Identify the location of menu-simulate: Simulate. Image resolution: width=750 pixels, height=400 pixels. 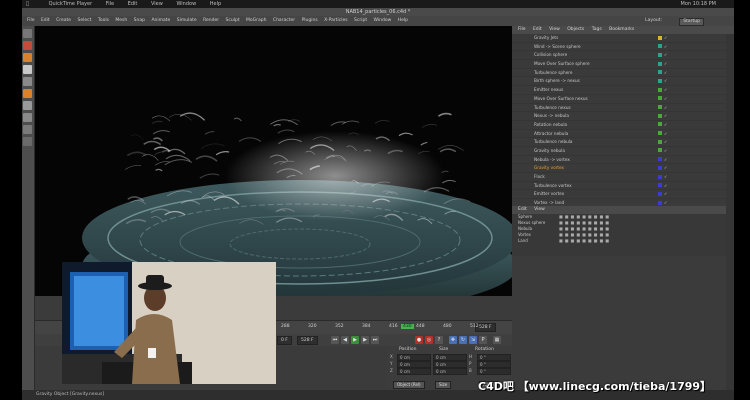
(187, 20).